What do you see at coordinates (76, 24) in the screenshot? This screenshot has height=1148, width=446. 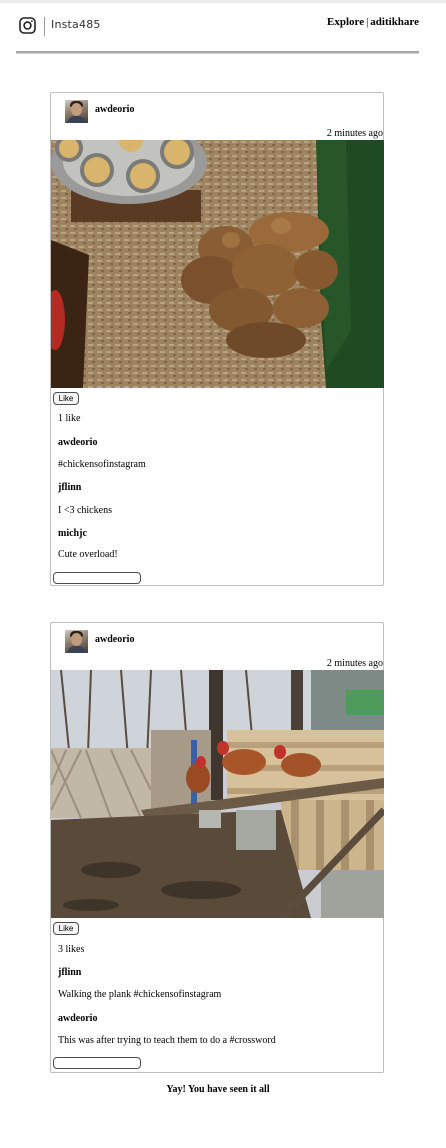 I see `site-logo-text: Insta485` at bounding box center [76, 24].